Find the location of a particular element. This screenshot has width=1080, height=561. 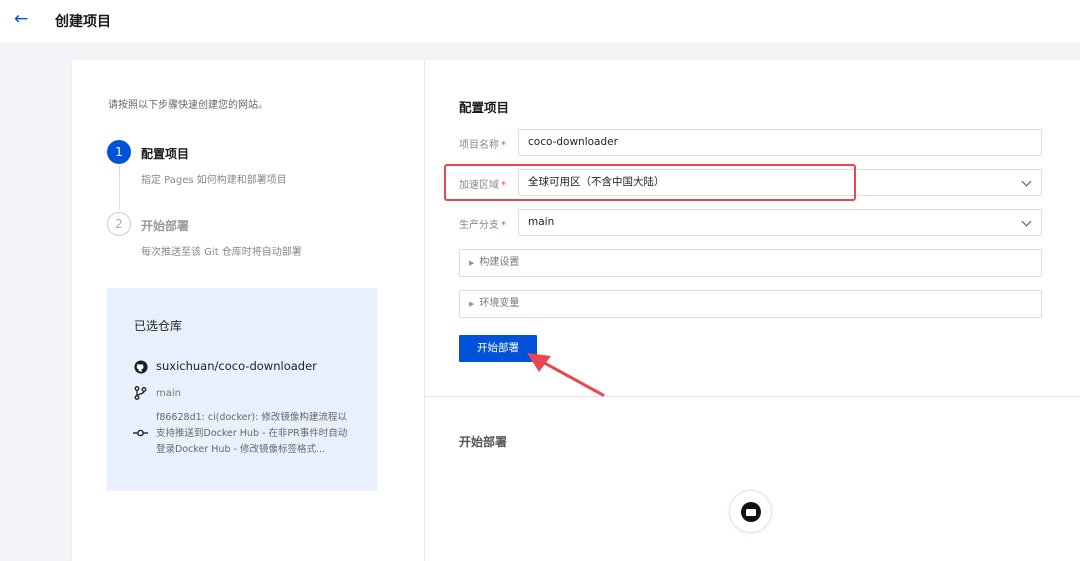

repo-name: suxichuan/coco-downloader is located at coordinates (236, 366).